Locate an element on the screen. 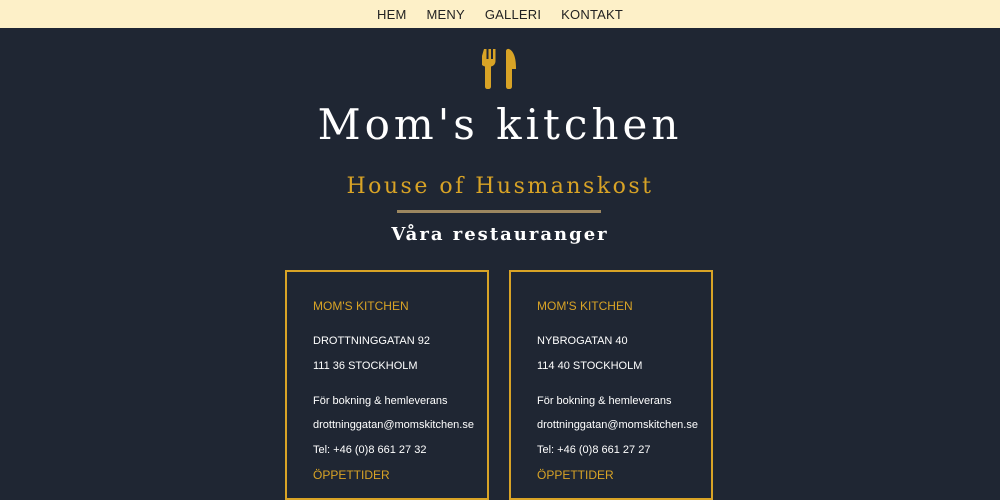  top-nav: HEM MENY GALLERI KONTAKT is located at coordinates (500, 14).